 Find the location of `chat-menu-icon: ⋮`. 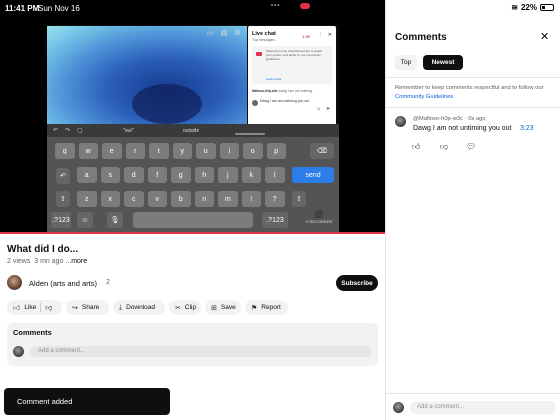

chat-menu-icon: ⋮ is located at coordinates (320, 35).